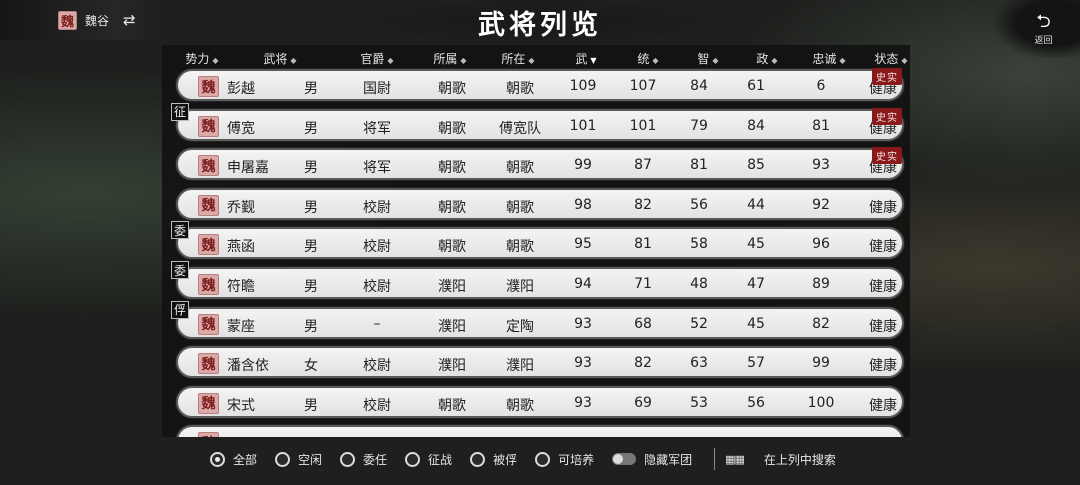 The height and width of the screenshot is (485, 1080). Describe the element at coordinates (756, 284) in the screenshot. I see `cell-zheng: 47` at that location.